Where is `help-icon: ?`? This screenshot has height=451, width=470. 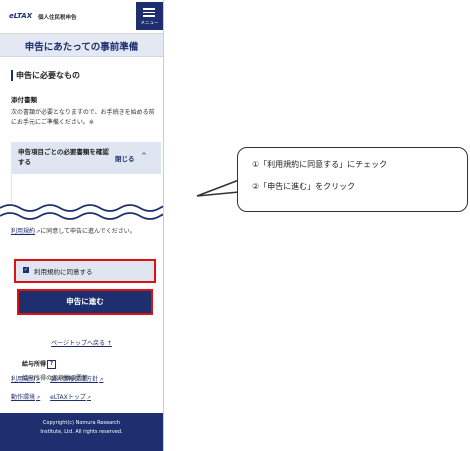 help-icon: ? is located at coordinates (52, 364).